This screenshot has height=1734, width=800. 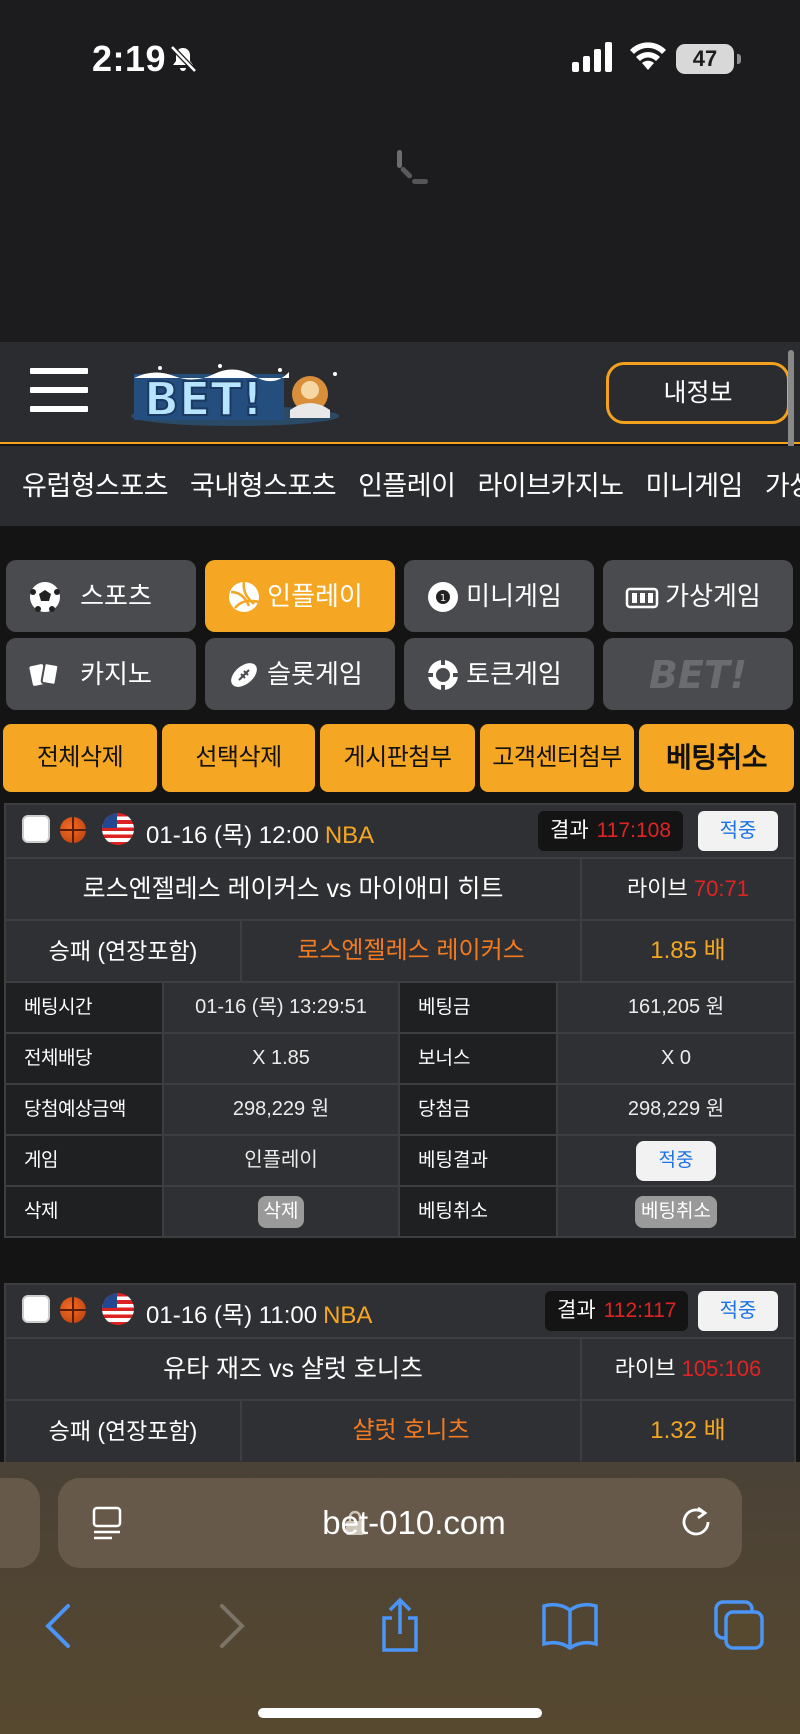 What do you see at coordinates (695, 486) in the screenshot?
I see `menu-item-mini-game: 미니게임` at bounding box center [695, 486].